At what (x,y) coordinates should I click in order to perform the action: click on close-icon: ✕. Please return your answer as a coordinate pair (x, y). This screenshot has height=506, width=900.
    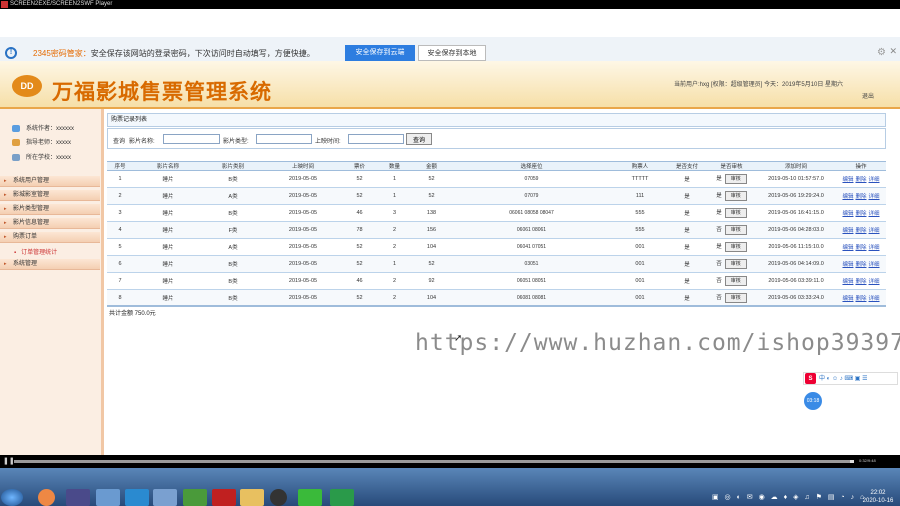
    Looking at the image, I should click on (893, 51).